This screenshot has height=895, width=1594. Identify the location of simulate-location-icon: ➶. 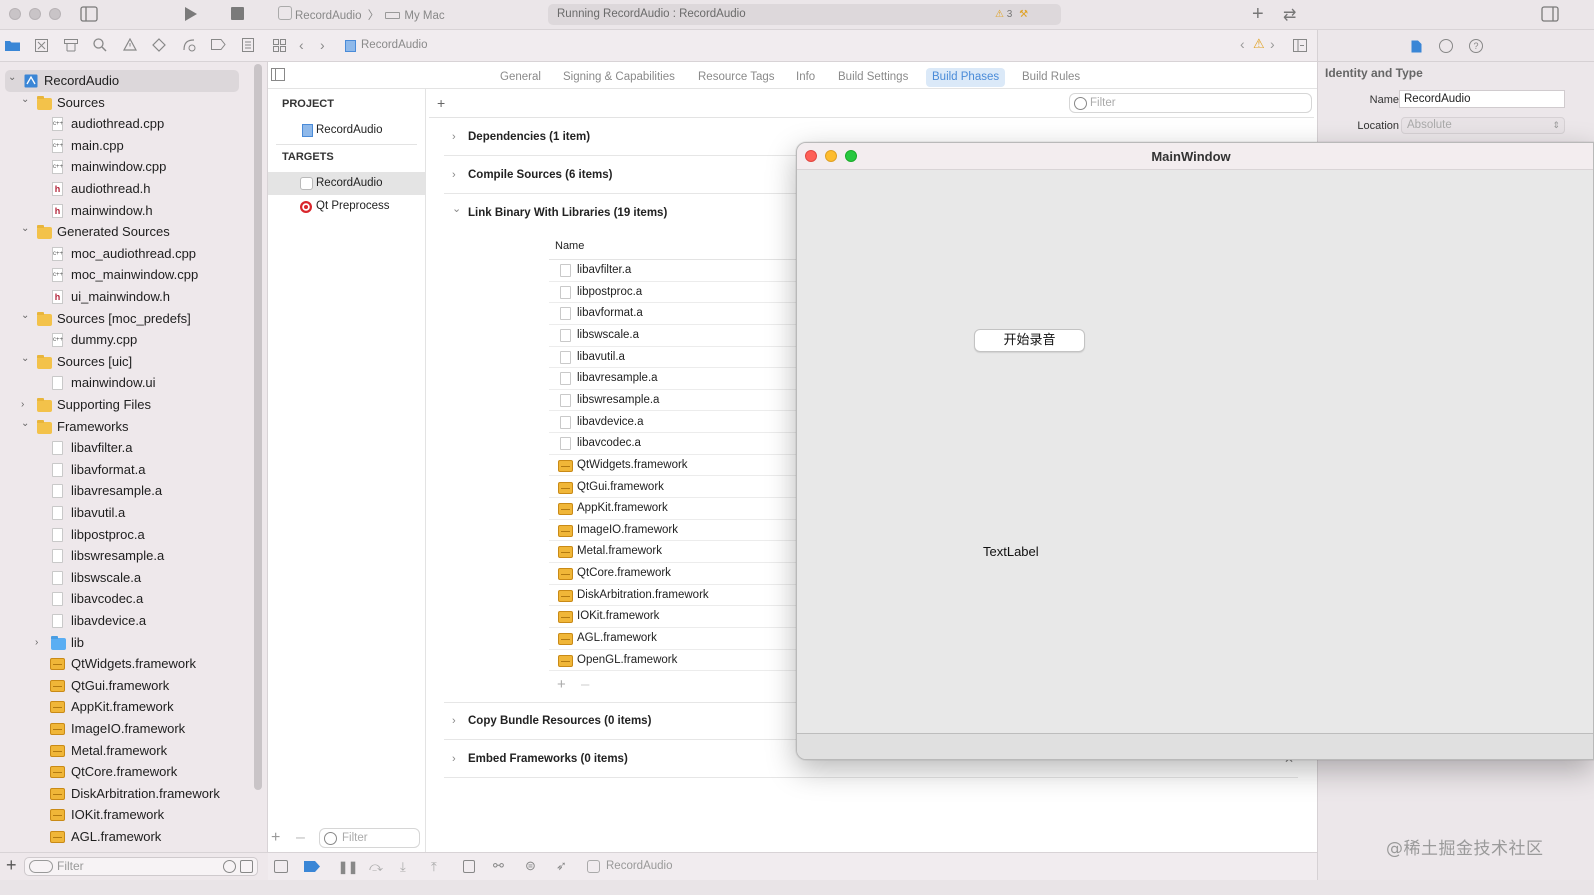
(561, 866).